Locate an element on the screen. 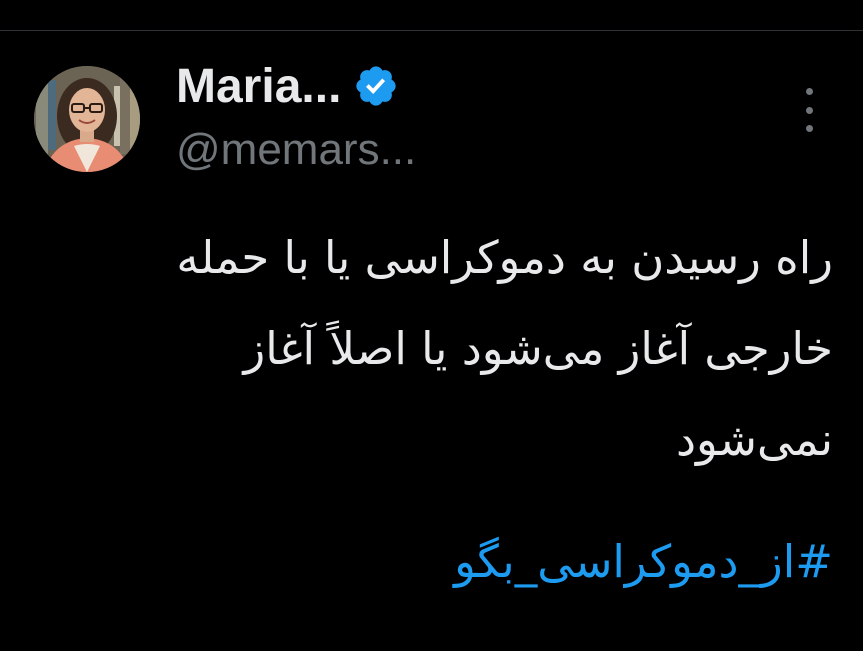 This screenshot has height=651, width=863. hashtag-link: #از_دموکراسی_بگو is located at coordinates (643, 562).